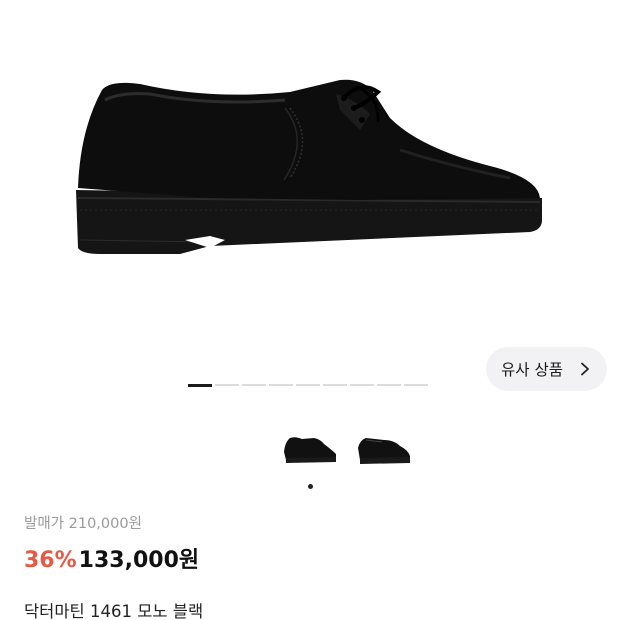 The height and width of the screenshot is (620, 620). What do you see at coordinates (114, 611) in the screenshot?
I see `product-name: 닥터마틴 1461 모노 블랙` at bounding box center [114, 611].